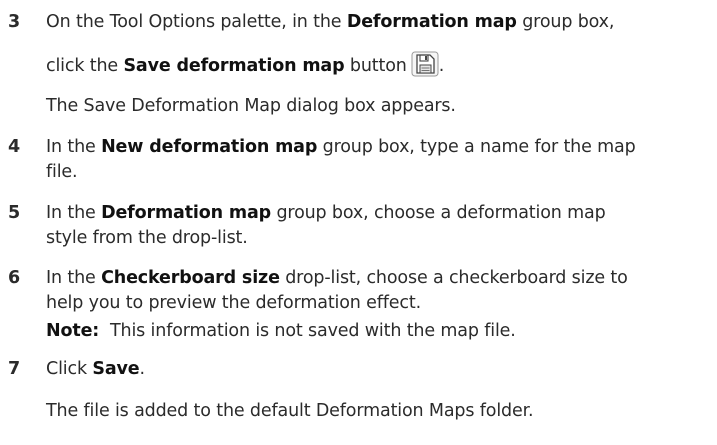 Image resolution: width=717 pixels, height=445 pixels. What do you see at coordinates (209, 147) in the screenshot?
I see `ui-term: New deformation map` at bounding box center [209, 147].